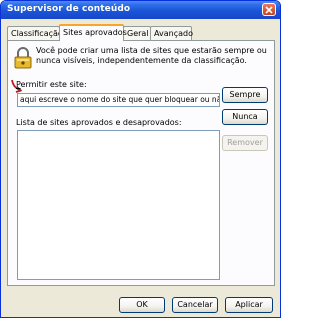  I want to click on title-bar: Supervisor de conteúdo, so click(140, 10).